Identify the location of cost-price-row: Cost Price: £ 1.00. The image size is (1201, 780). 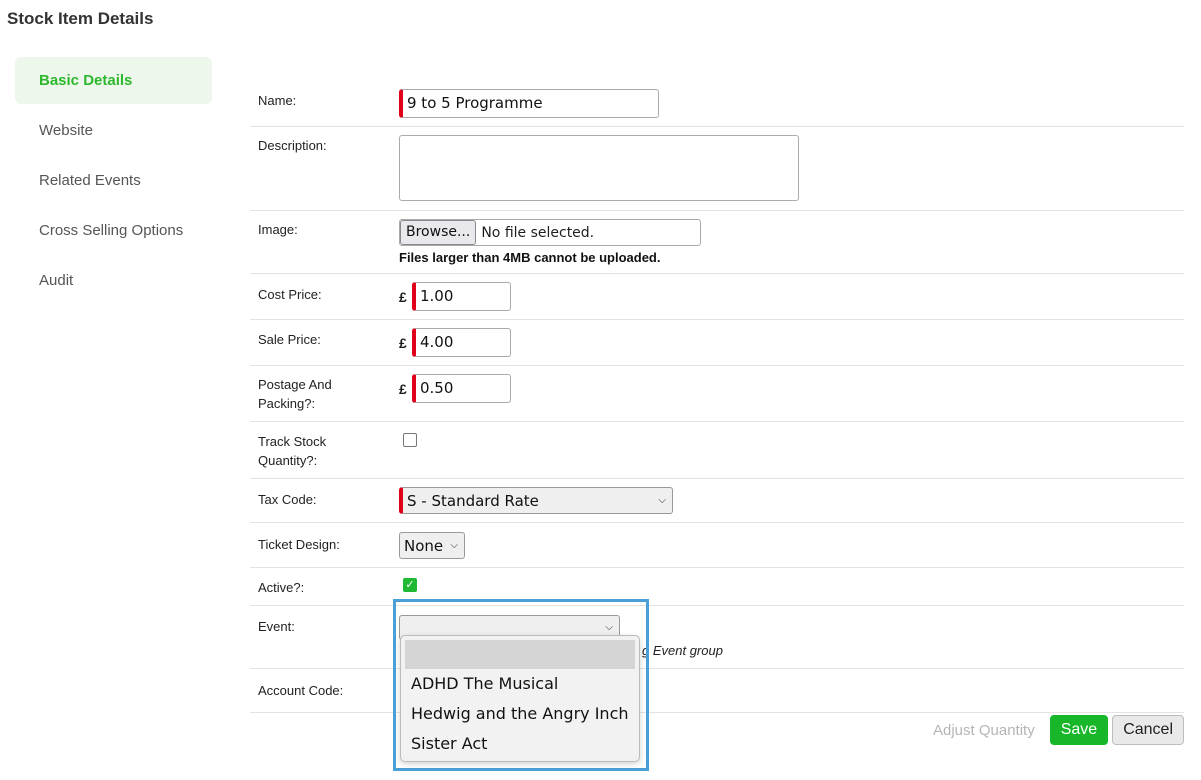
(717, 297).